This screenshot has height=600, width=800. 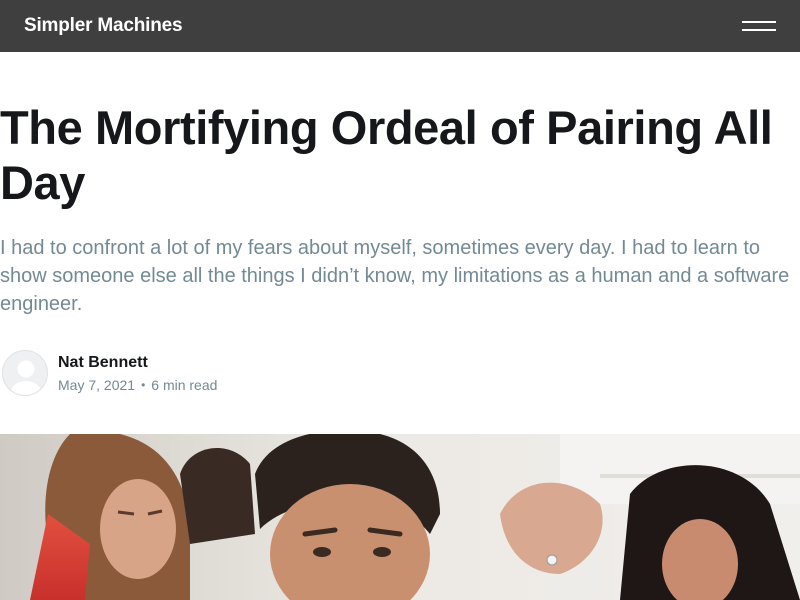 I want to click on author-avatar, so click(x=25, y=373).